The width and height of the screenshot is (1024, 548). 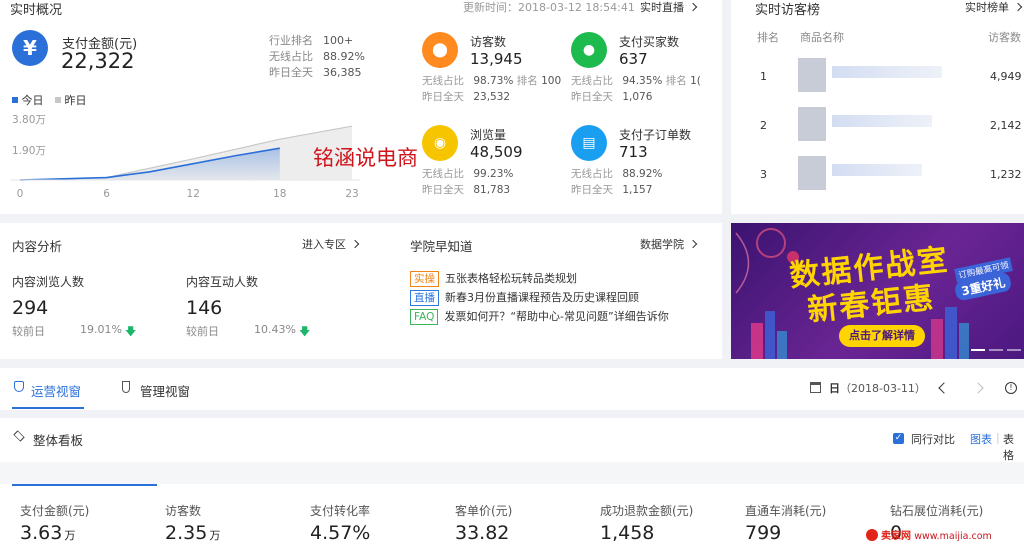 I want to click on live-link: 实时直播, so click(x=669, y=7).